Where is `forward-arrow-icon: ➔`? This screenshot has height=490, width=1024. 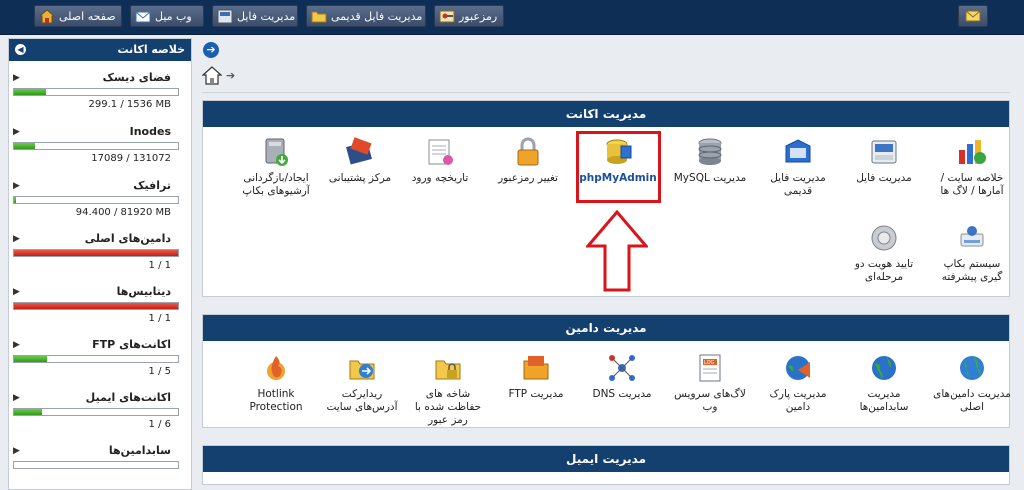 forward-arrow-icon: ➔ is located at coordinates (211, 50).